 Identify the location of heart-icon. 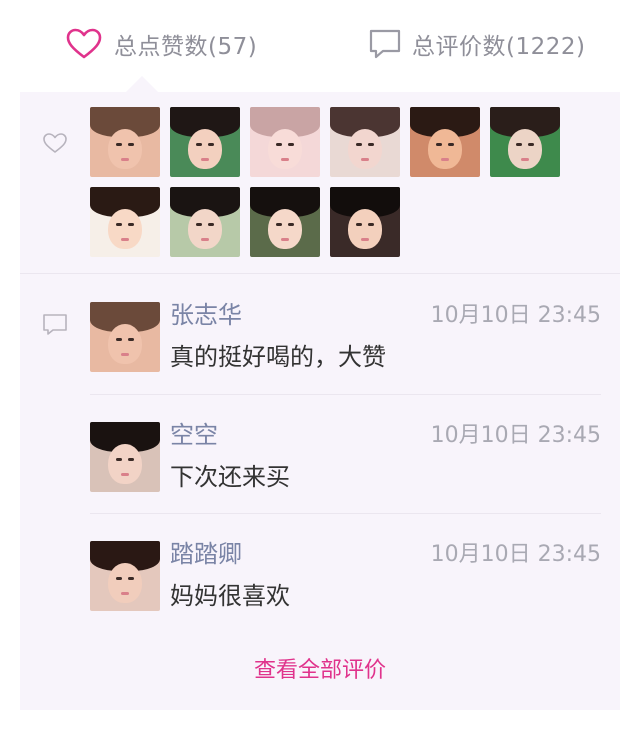
(84, 44).